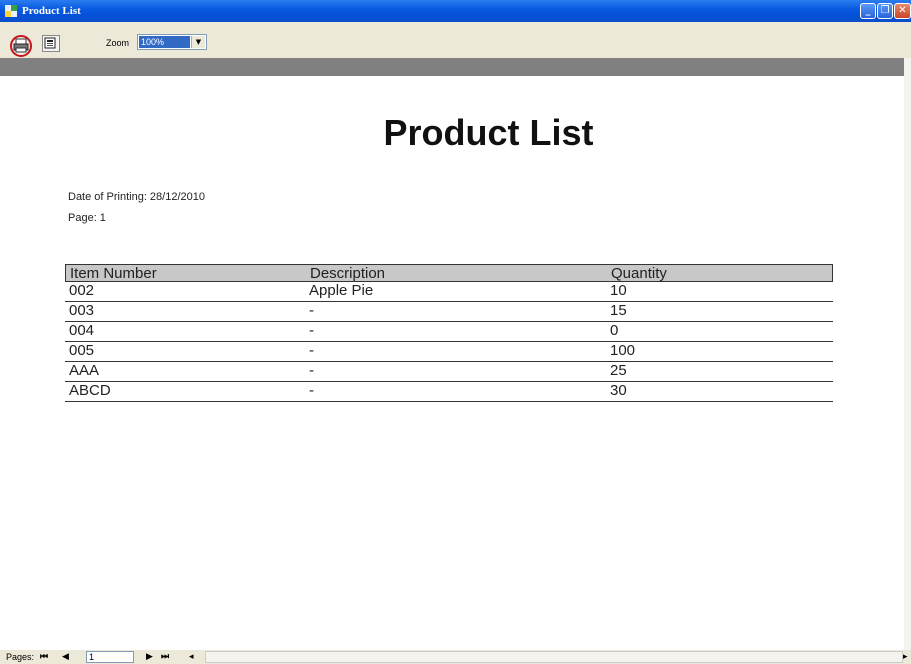  What do you see at coordinates (554, 657) in the screenshot?
I see `horizontal-scrollbar` at bounding box center [554, 657].